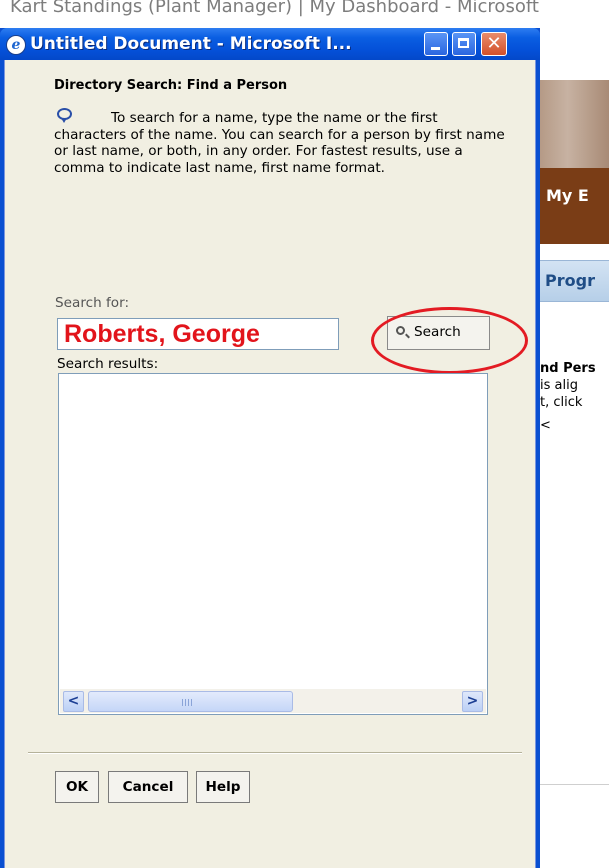  I want to click on background-header-bar: My E, so click(574, 206).